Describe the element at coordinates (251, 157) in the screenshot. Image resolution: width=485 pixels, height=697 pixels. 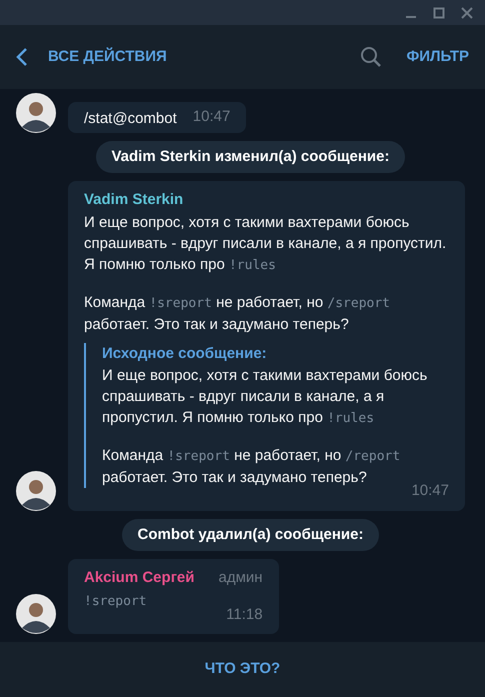
I see `service-message: Vadim Sterkin изменил(а) сообщение:` at that location.